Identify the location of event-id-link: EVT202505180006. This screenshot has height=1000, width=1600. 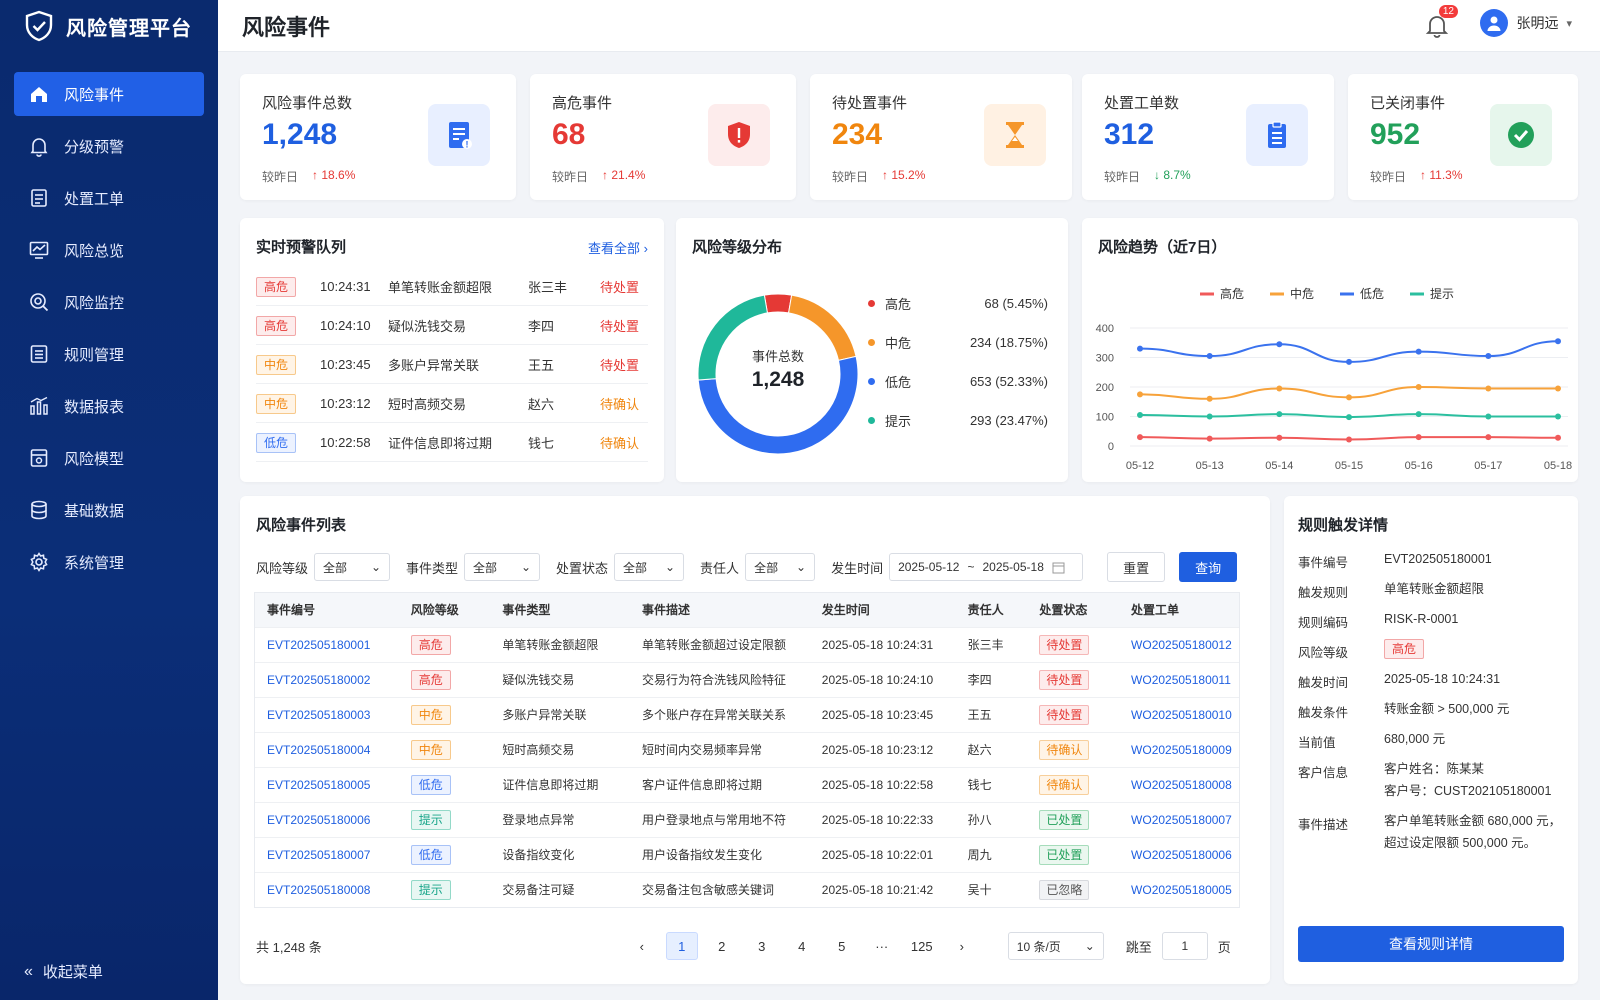
(327, 819).